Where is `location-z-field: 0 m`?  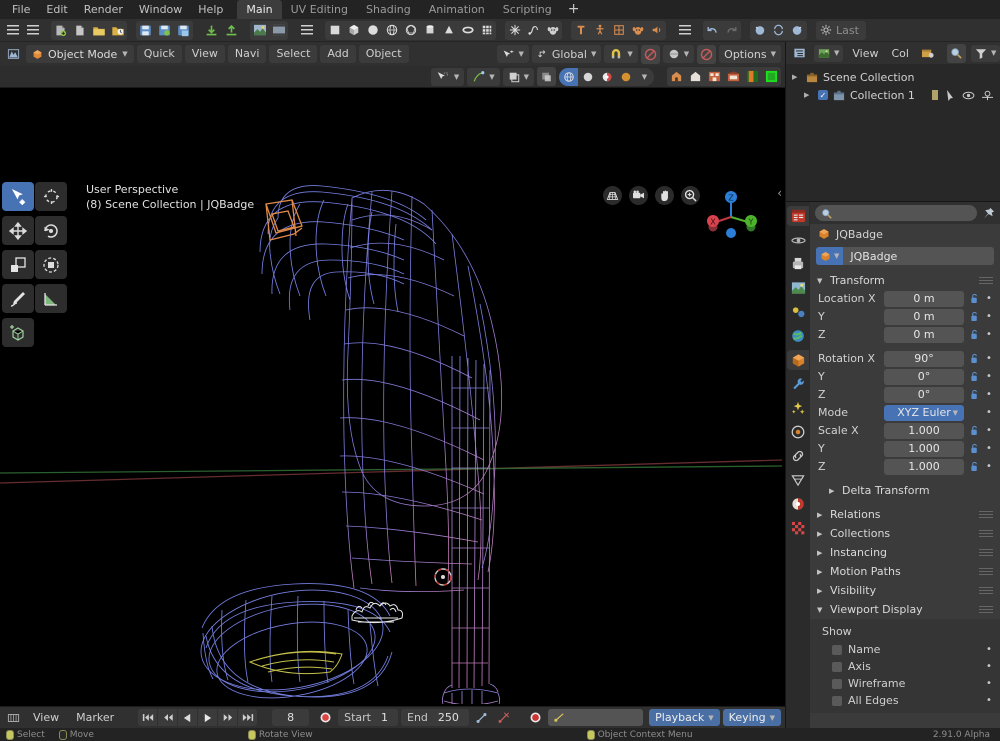 location-z-field: 0 m is located at coordinates (924, 334).